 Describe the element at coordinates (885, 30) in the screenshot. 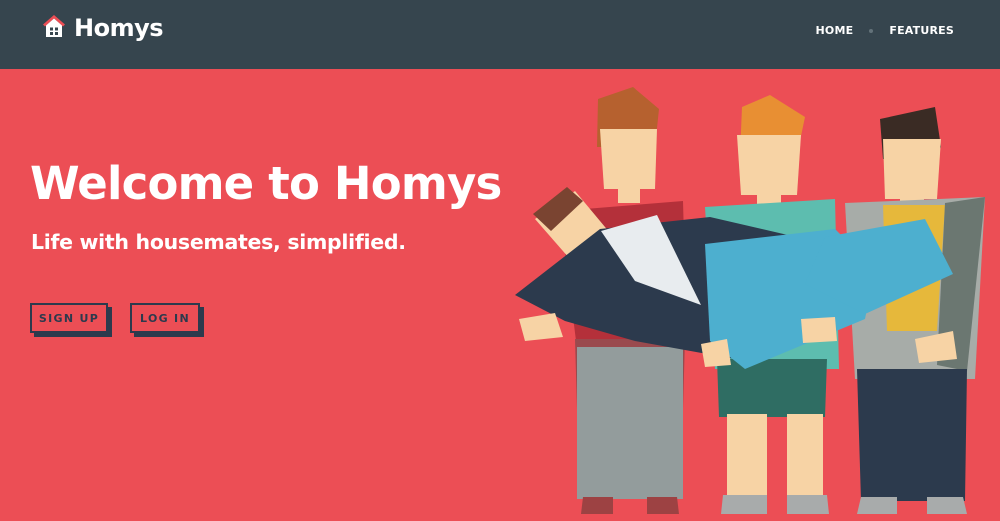

I see `main-nav: HOME FEATURES` at that location.